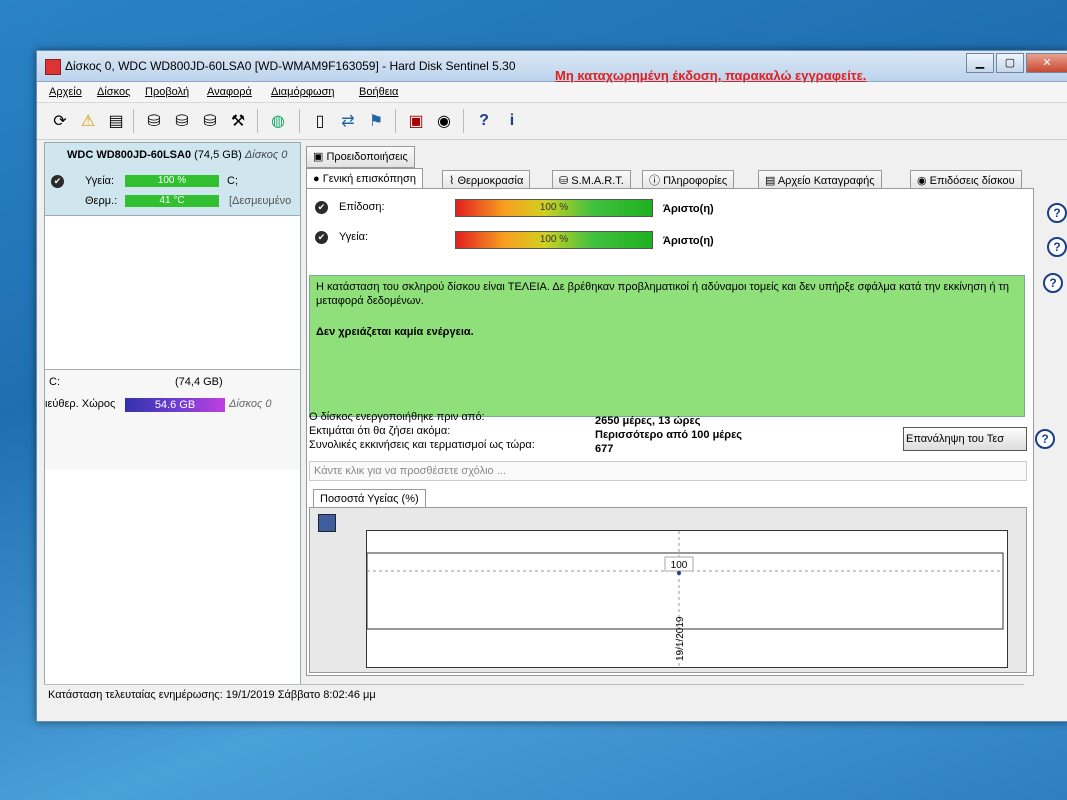  Describe the element at coordinates (303, 92) in the screenshot. I see `menu-configuration: Διαμόρφωση` at that location.